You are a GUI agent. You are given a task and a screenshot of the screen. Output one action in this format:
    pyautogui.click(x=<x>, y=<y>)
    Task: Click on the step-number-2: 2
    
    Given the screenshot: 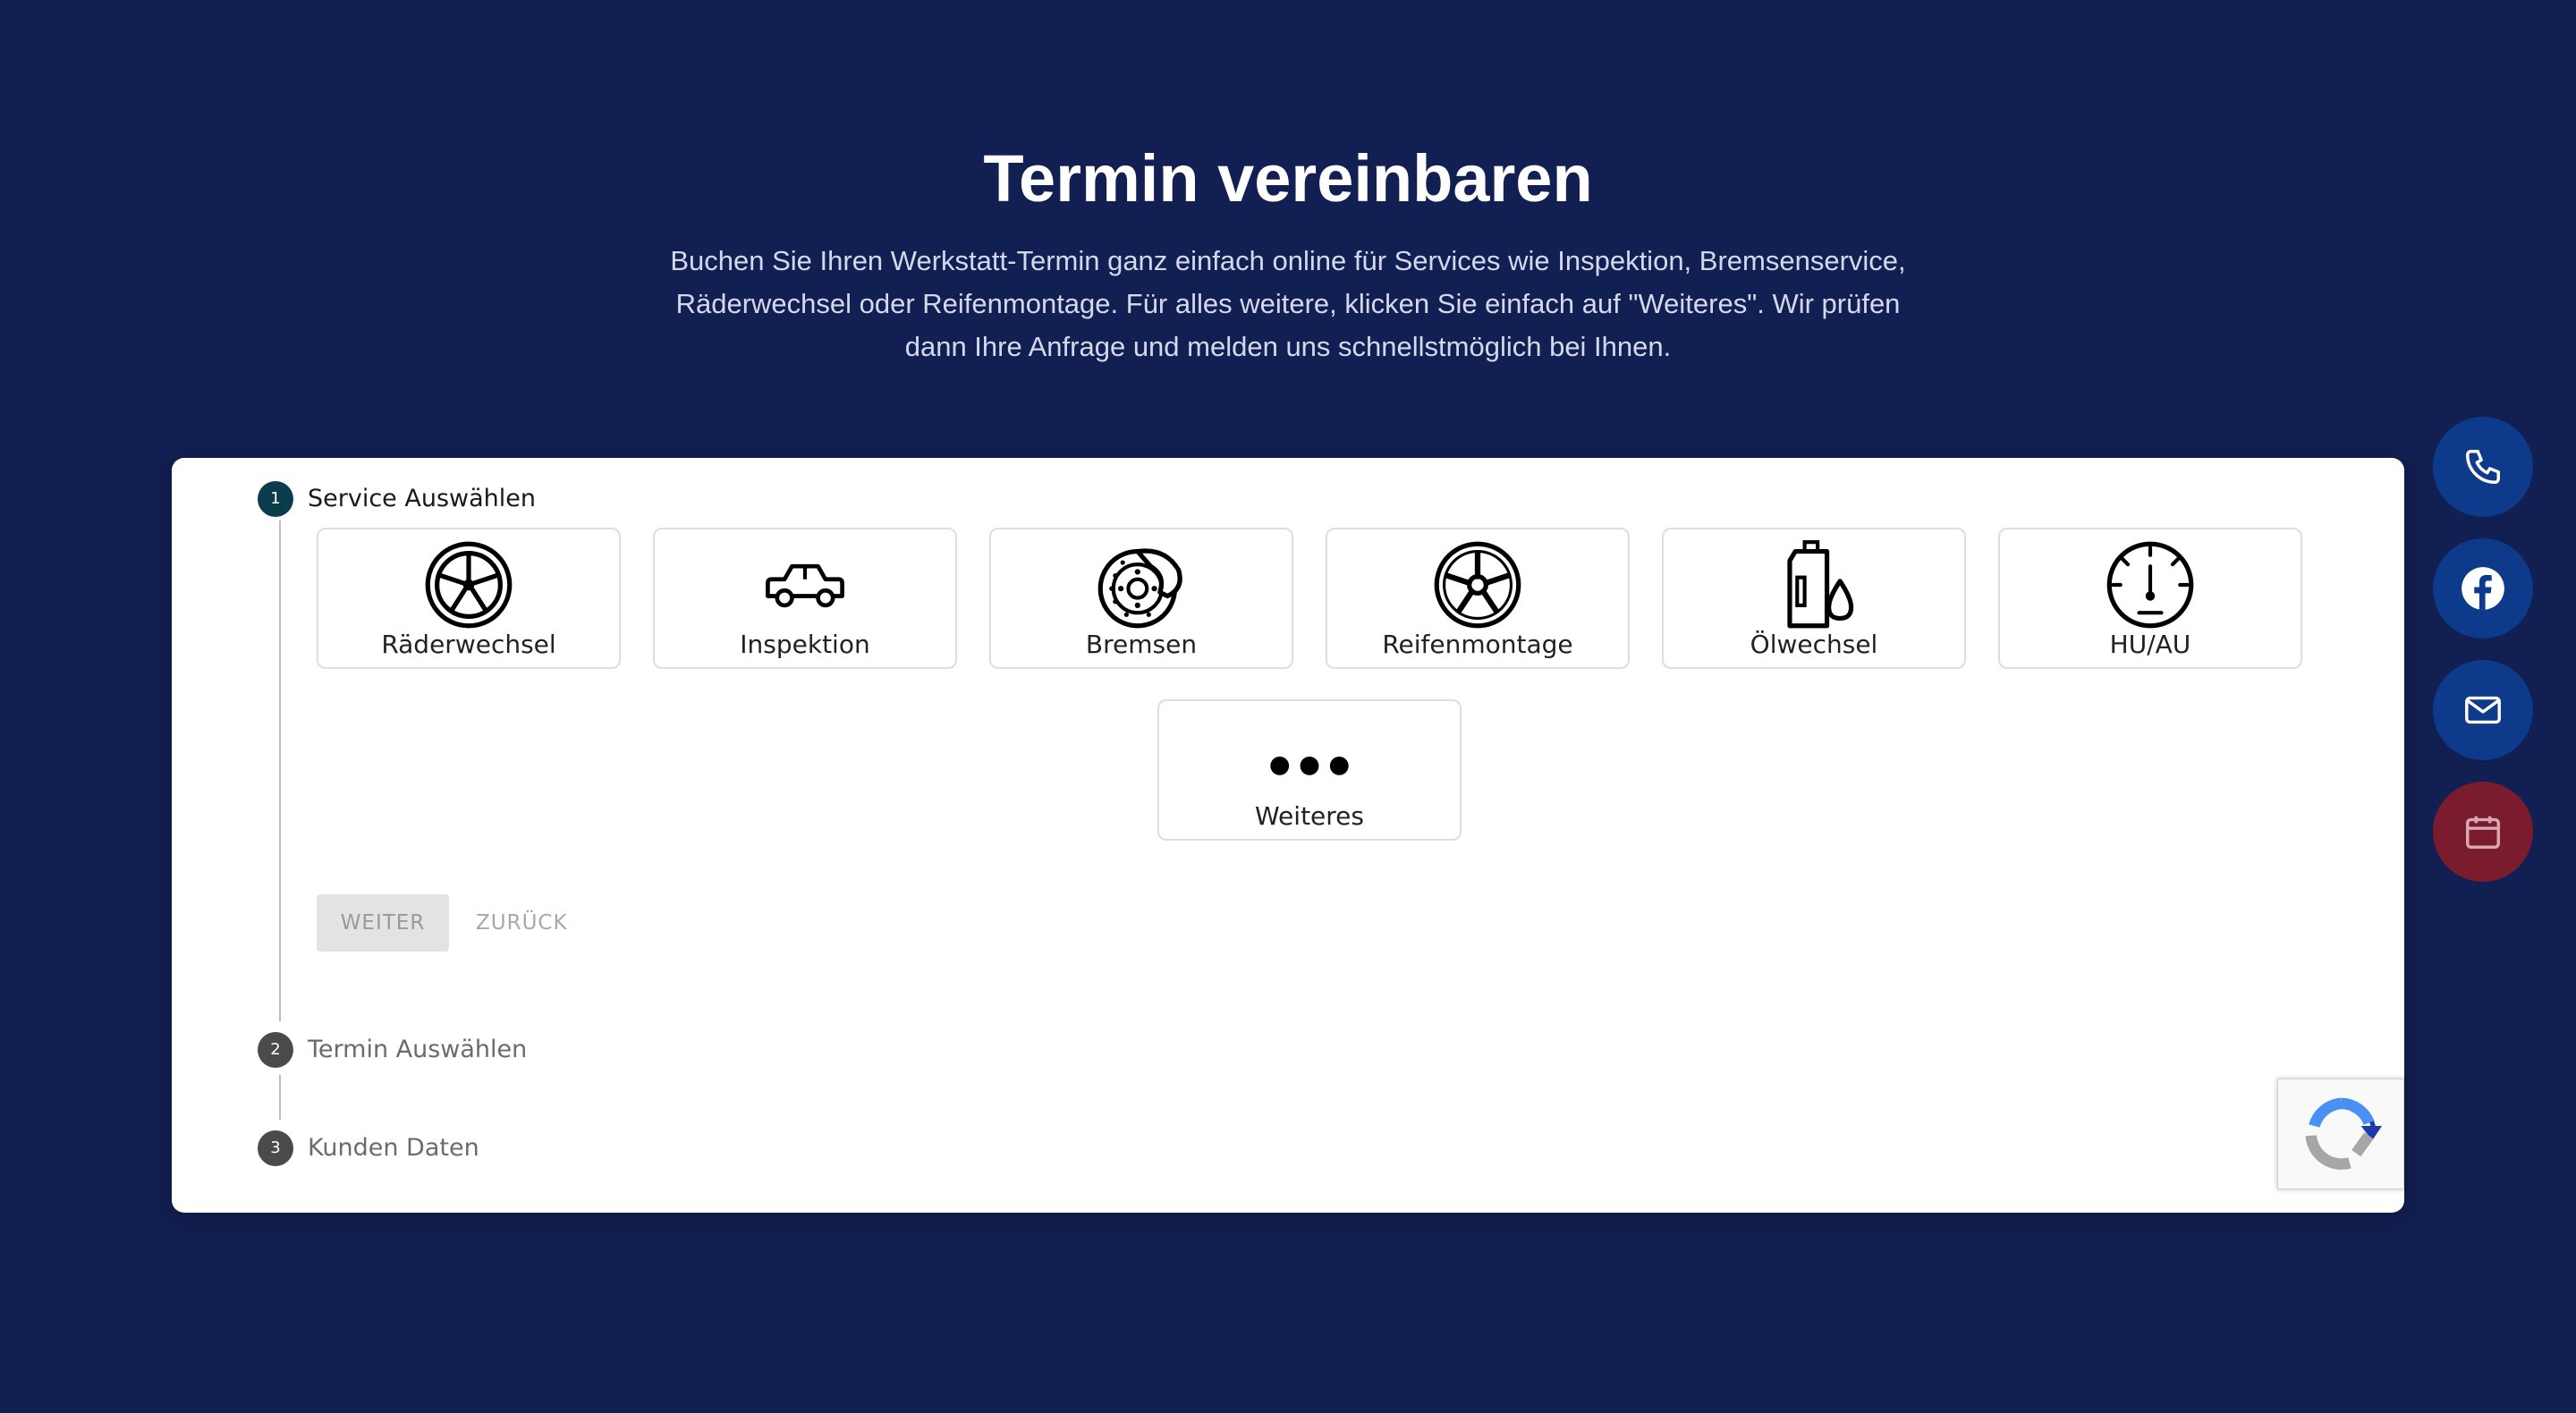 What is the action you would take?
    pyautogui.click(x=275, y=1050)
    